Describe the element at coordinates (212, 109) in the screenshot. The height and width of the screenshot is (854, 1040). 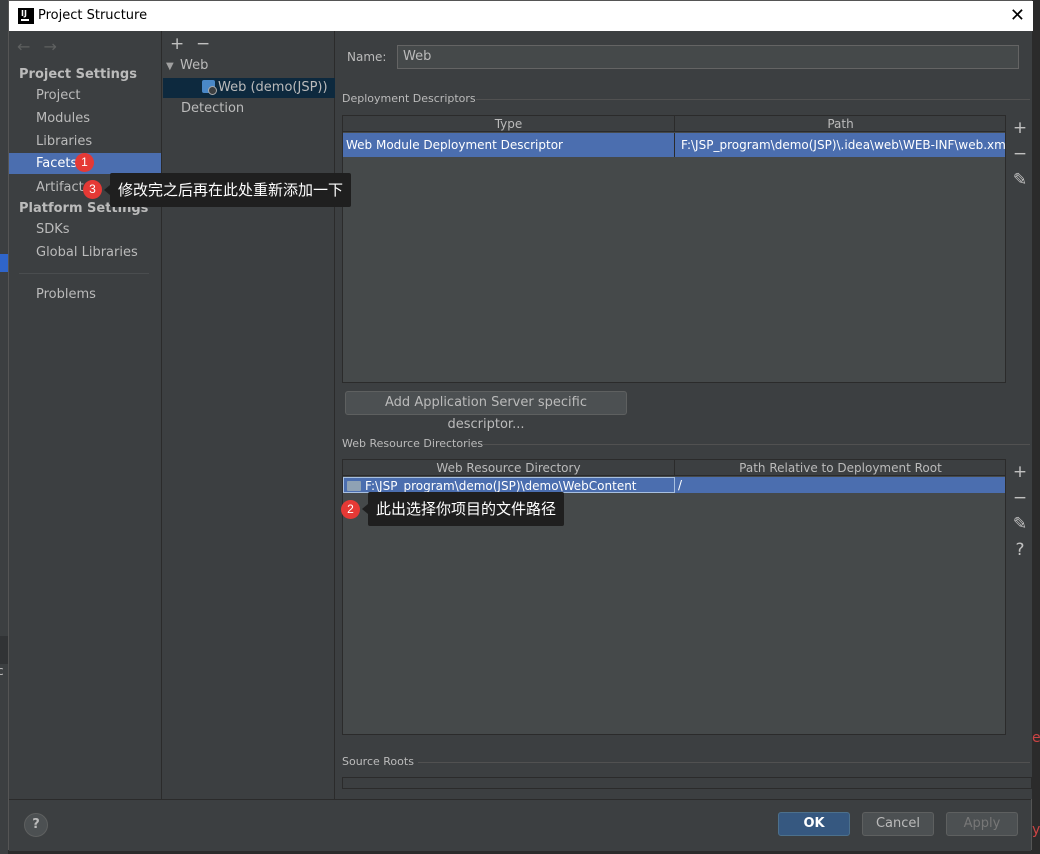
I see `tree-node-detection: Detection` at that location.